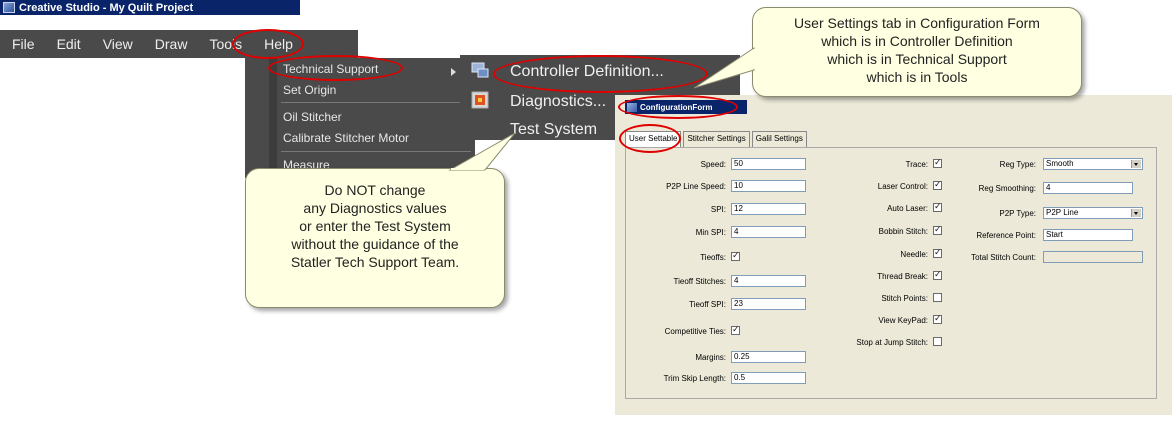  Describe the element at coordinates (937, 297) in the screenshot. I see `stitch-points-checkbox` at that location.